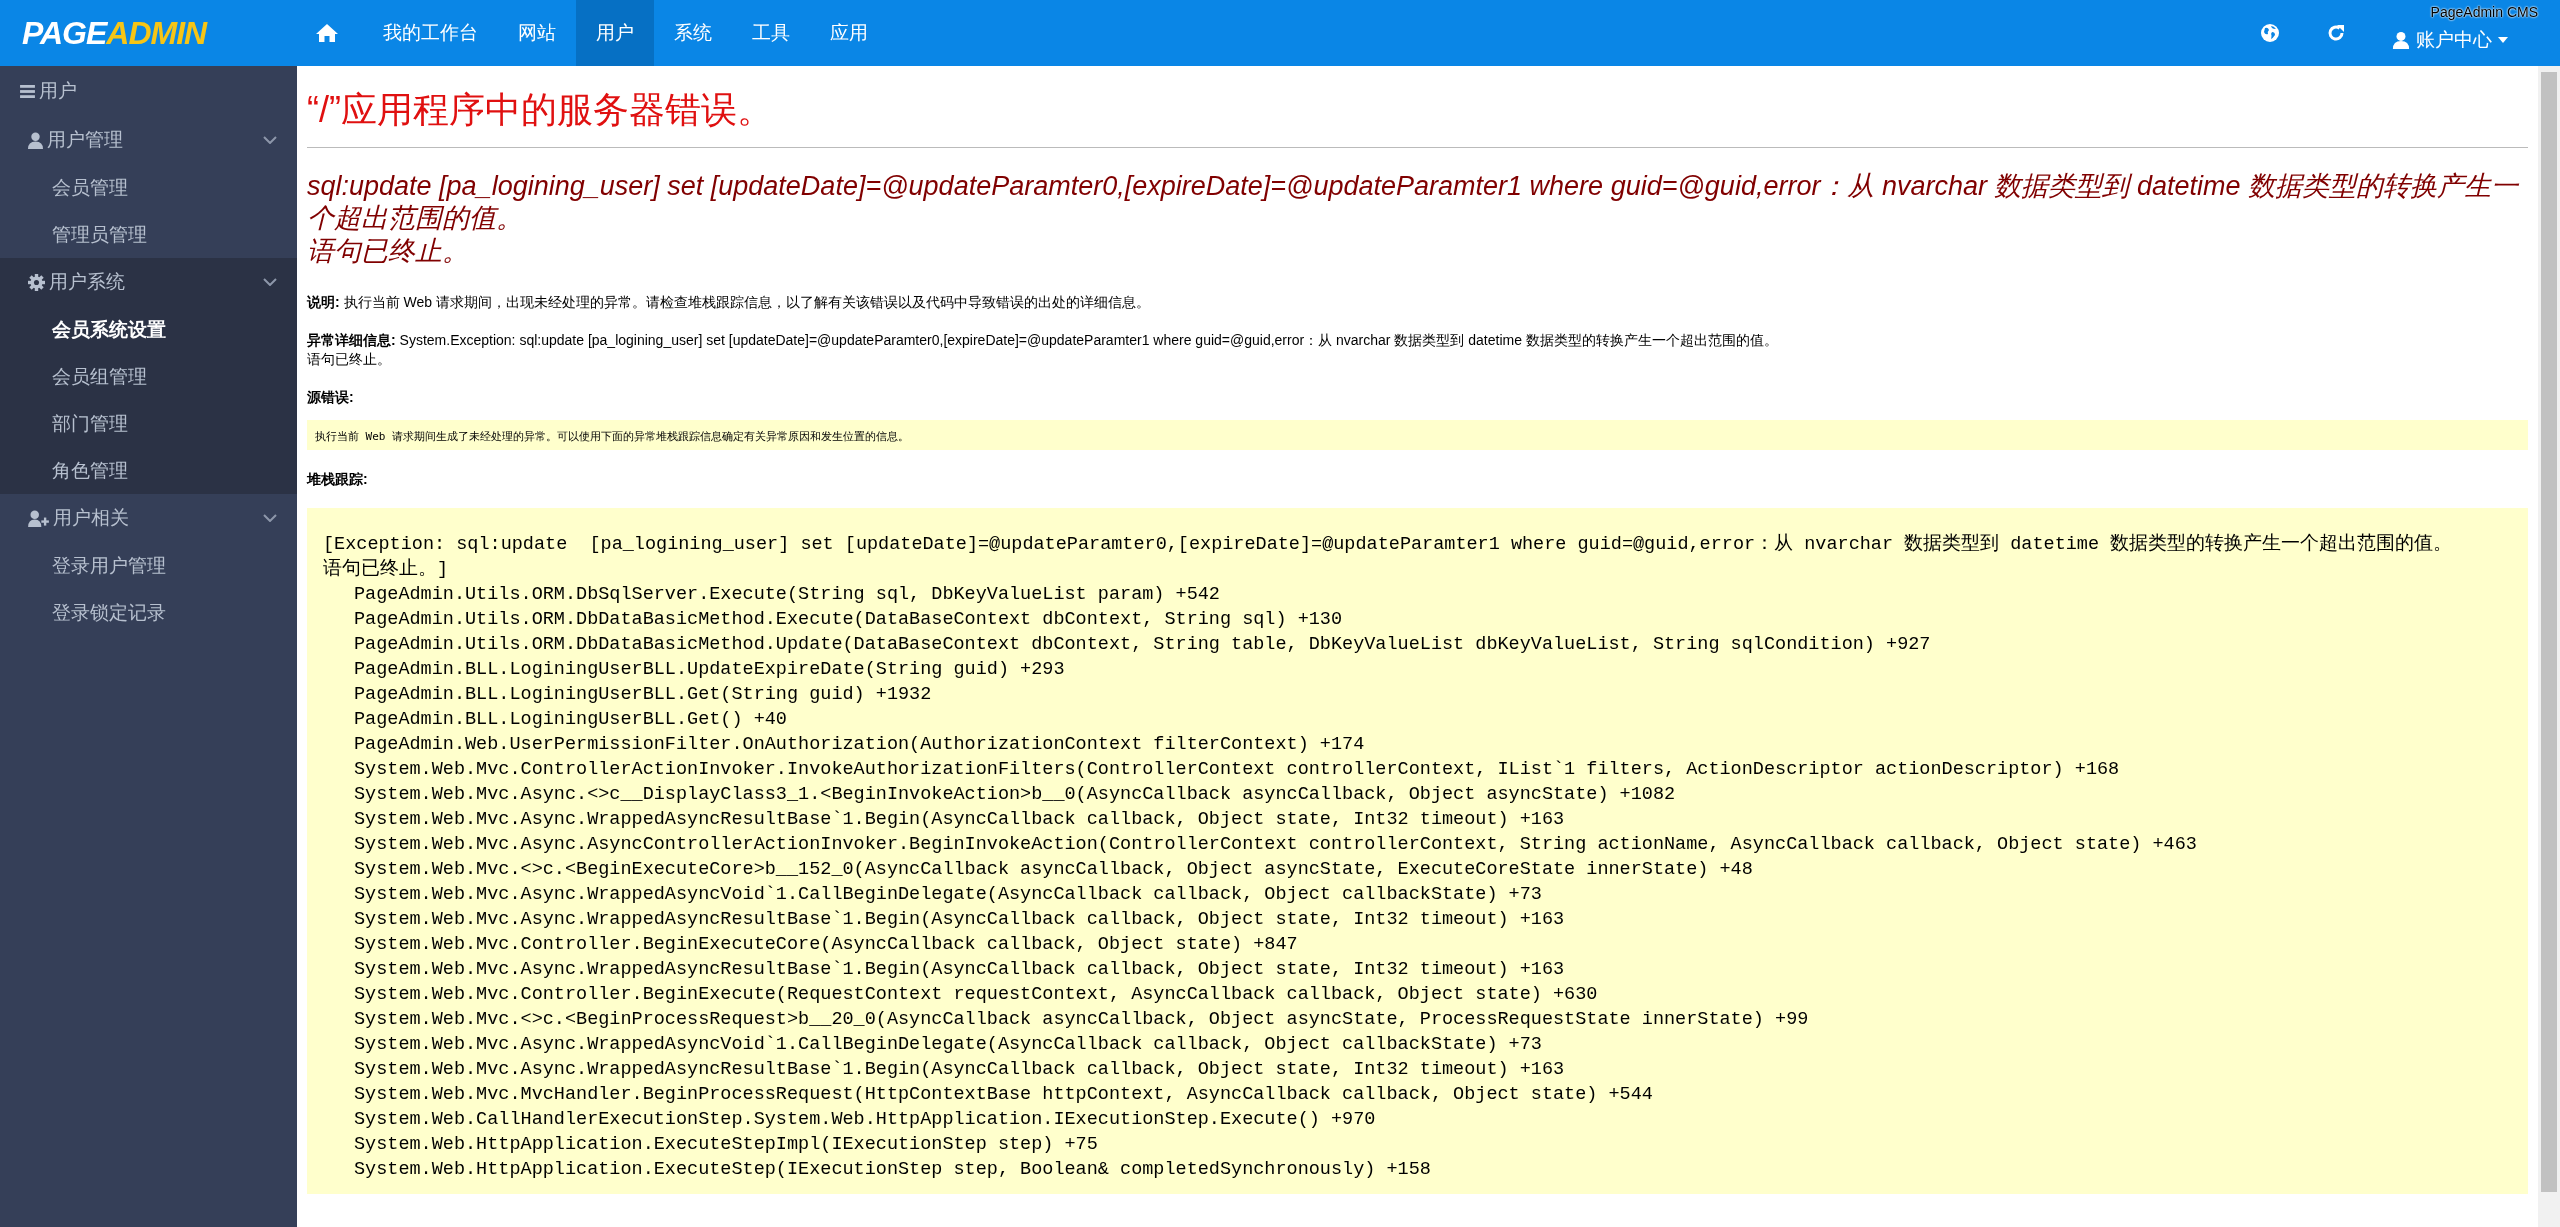 The image size is (2560, 1227). I want to click on sidebar-item: 登录用户管理, so click(148, 565).